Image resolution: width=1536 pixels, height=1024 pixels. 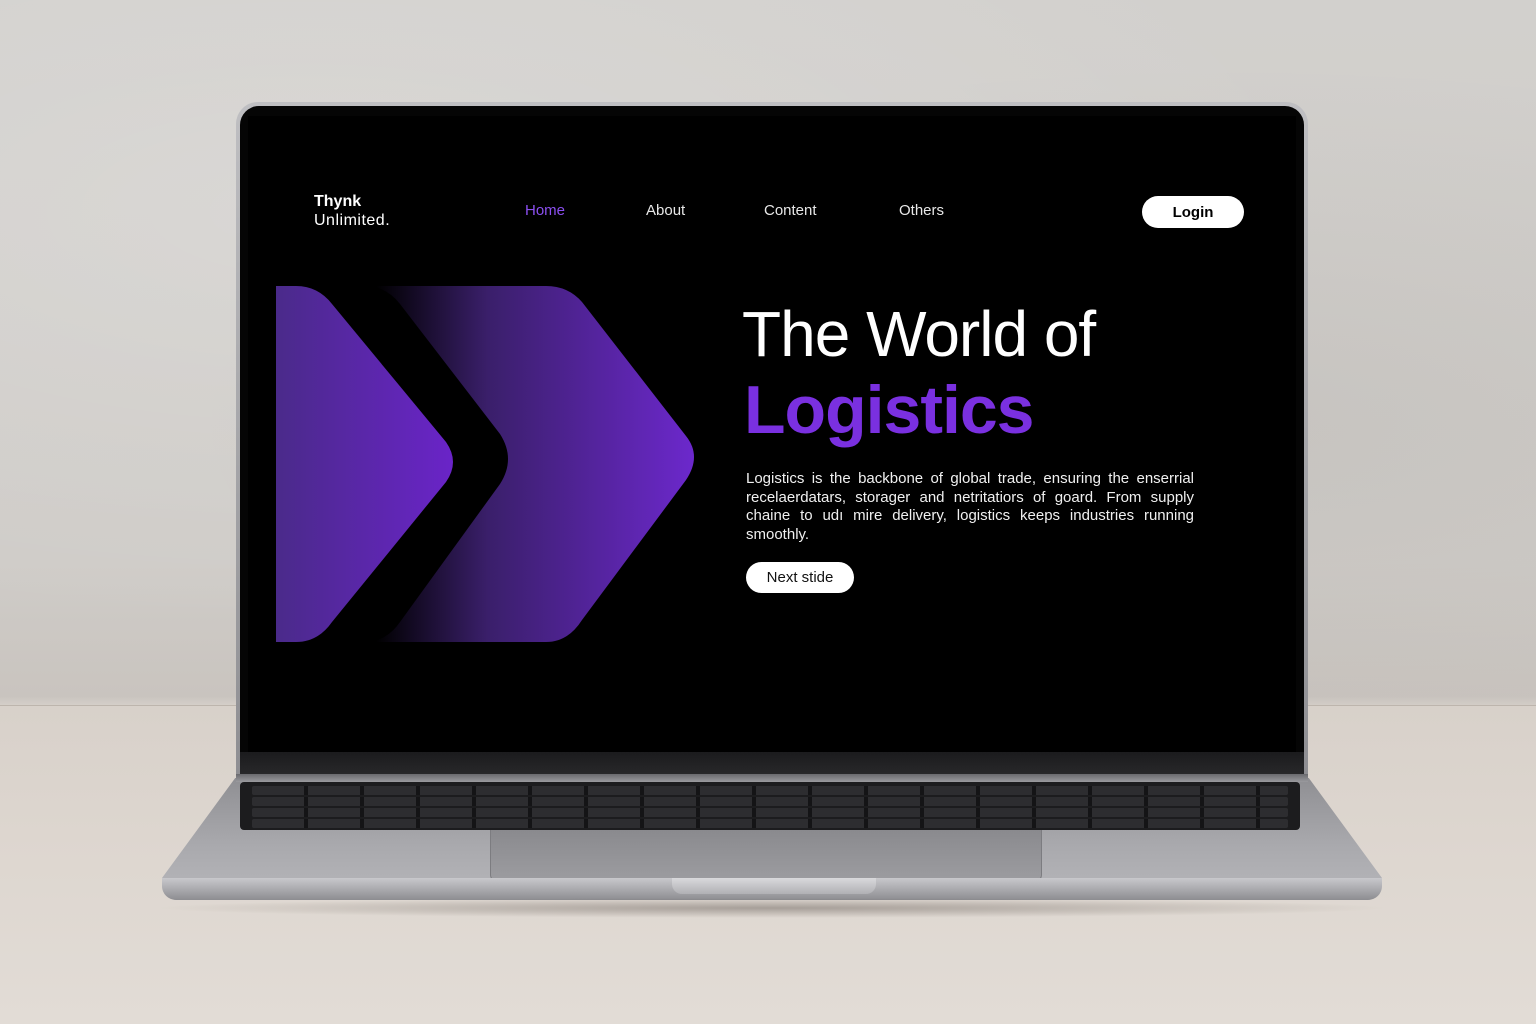 I want to click on double-chevron-graphic, so click(x=485, y=464).